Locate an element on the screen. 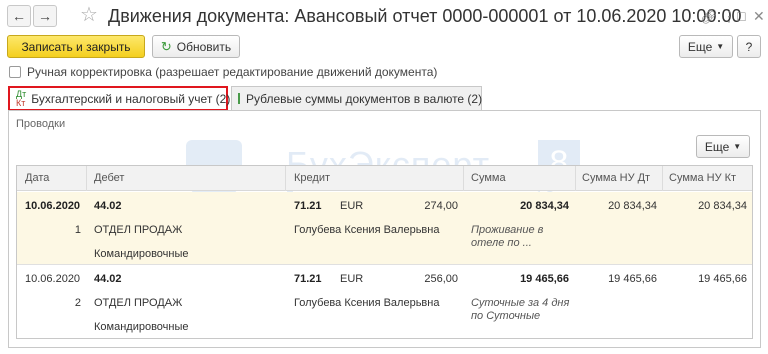 The height and width of the screenshot is (354, 768). col-amount: Сумма is located at coordinates (488, 178).